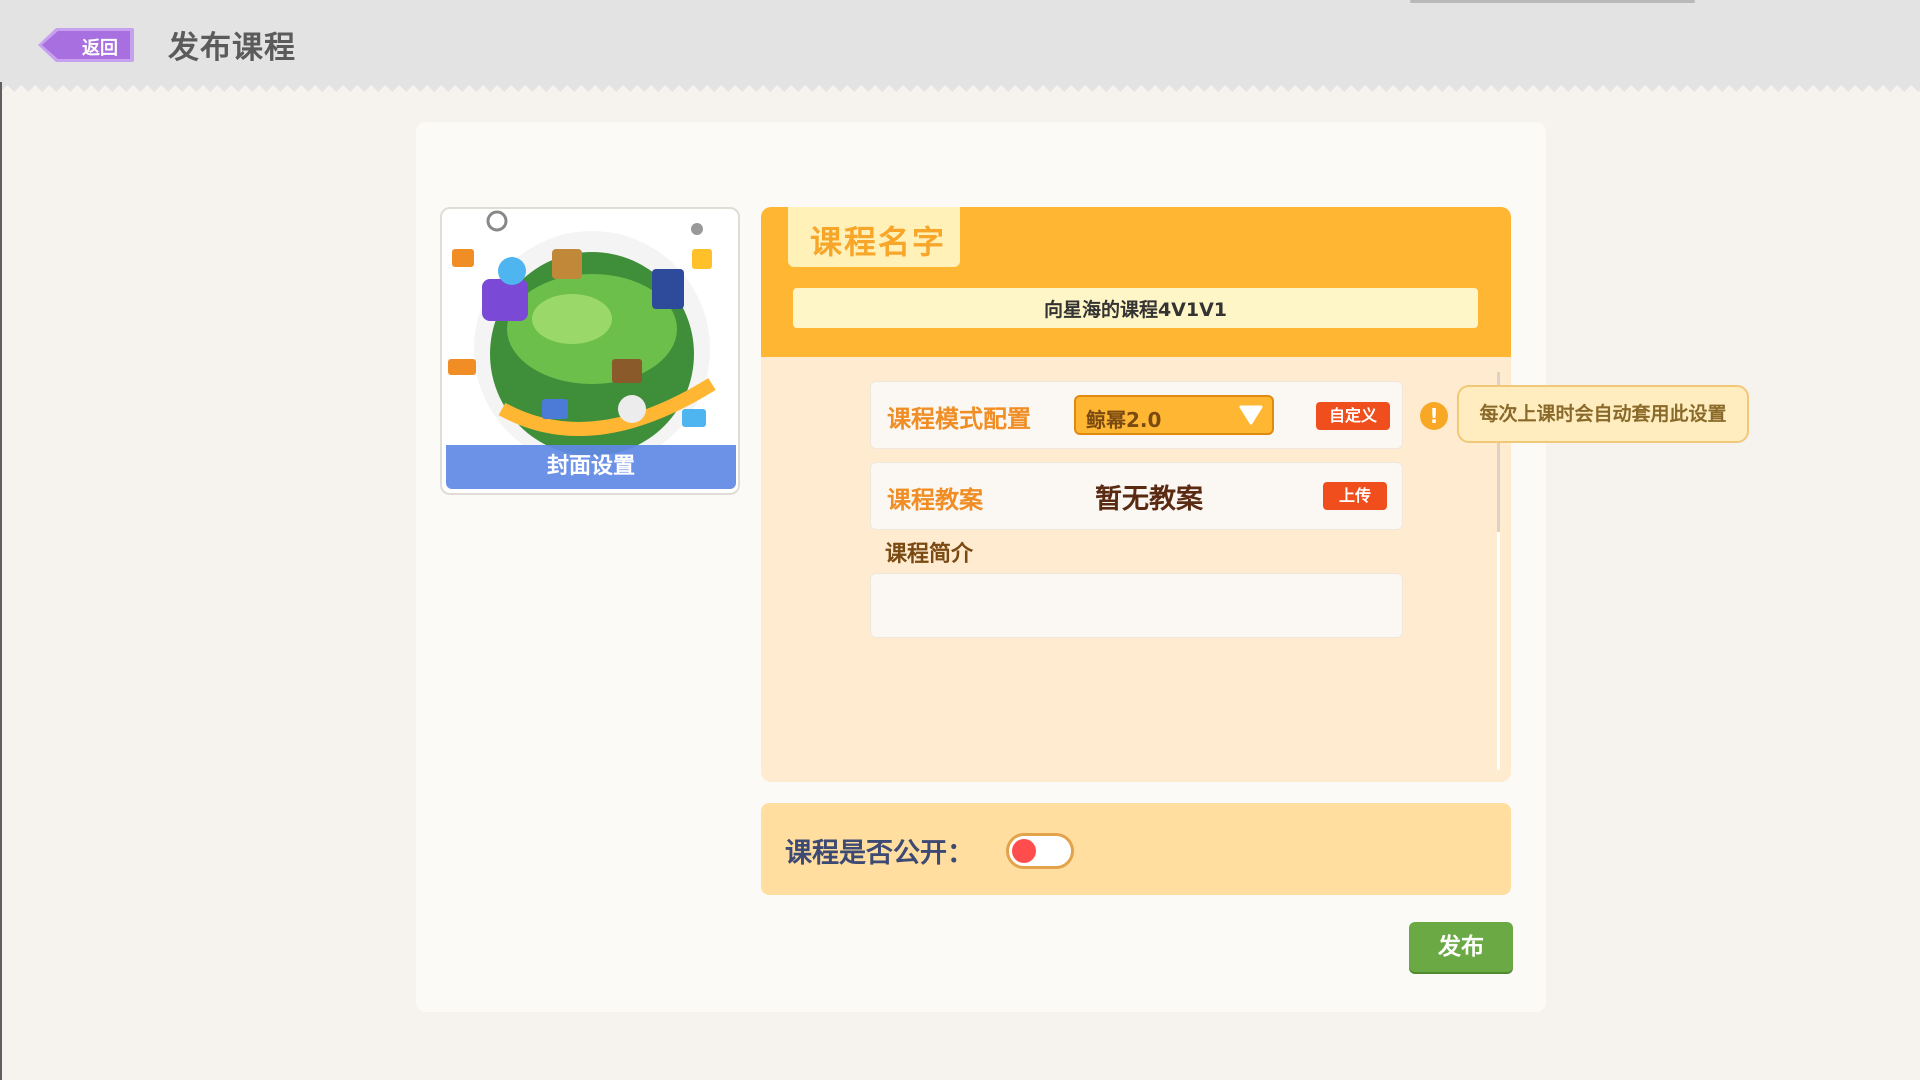 The image size is (1920, 1080). Describe the element at coordinates (590, 351) in the screenshot. I see `cover-image: 封面设置` at that location.